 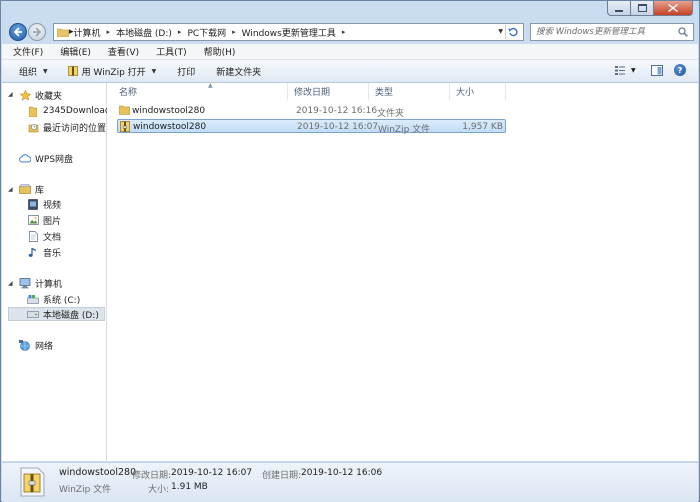 I want to click on nav-network: 网络, so click(x=36, y=345).